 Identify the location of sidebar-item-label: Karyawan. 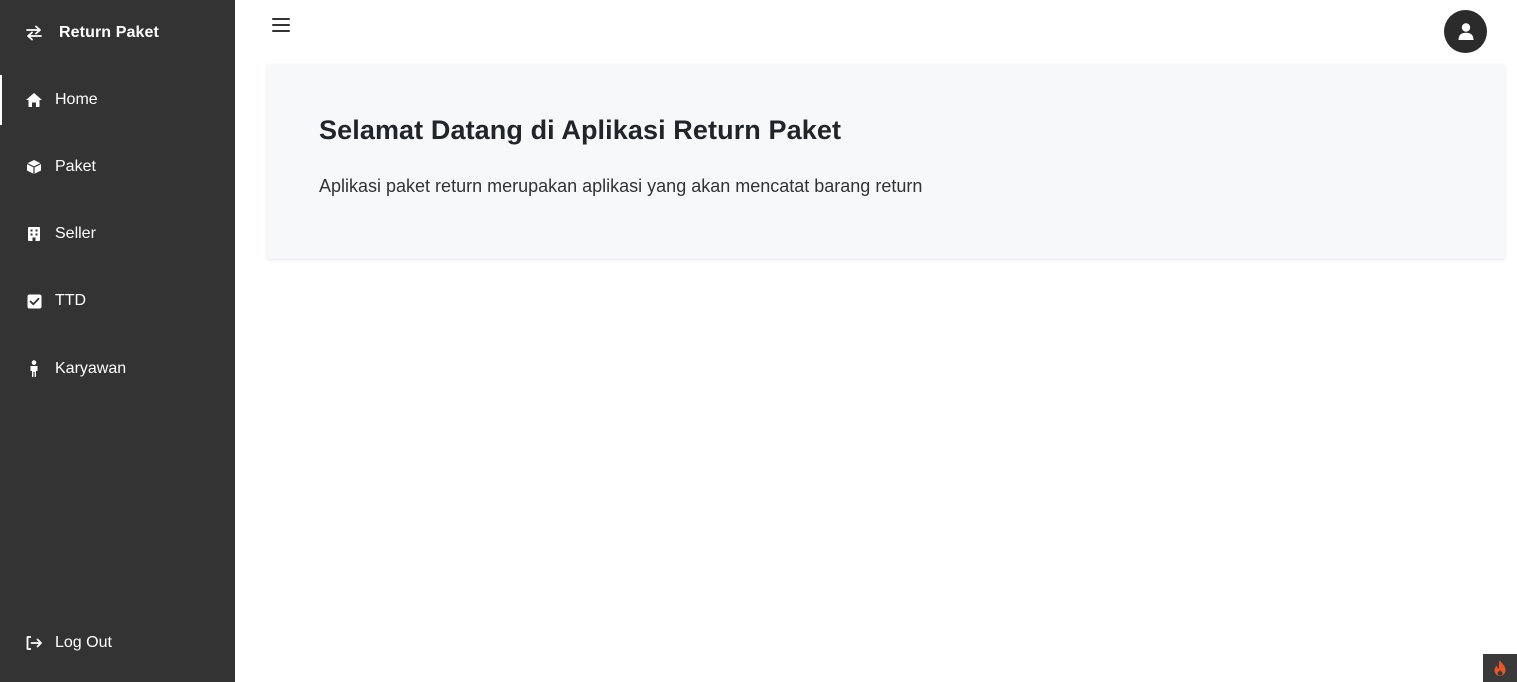
(91, 368).